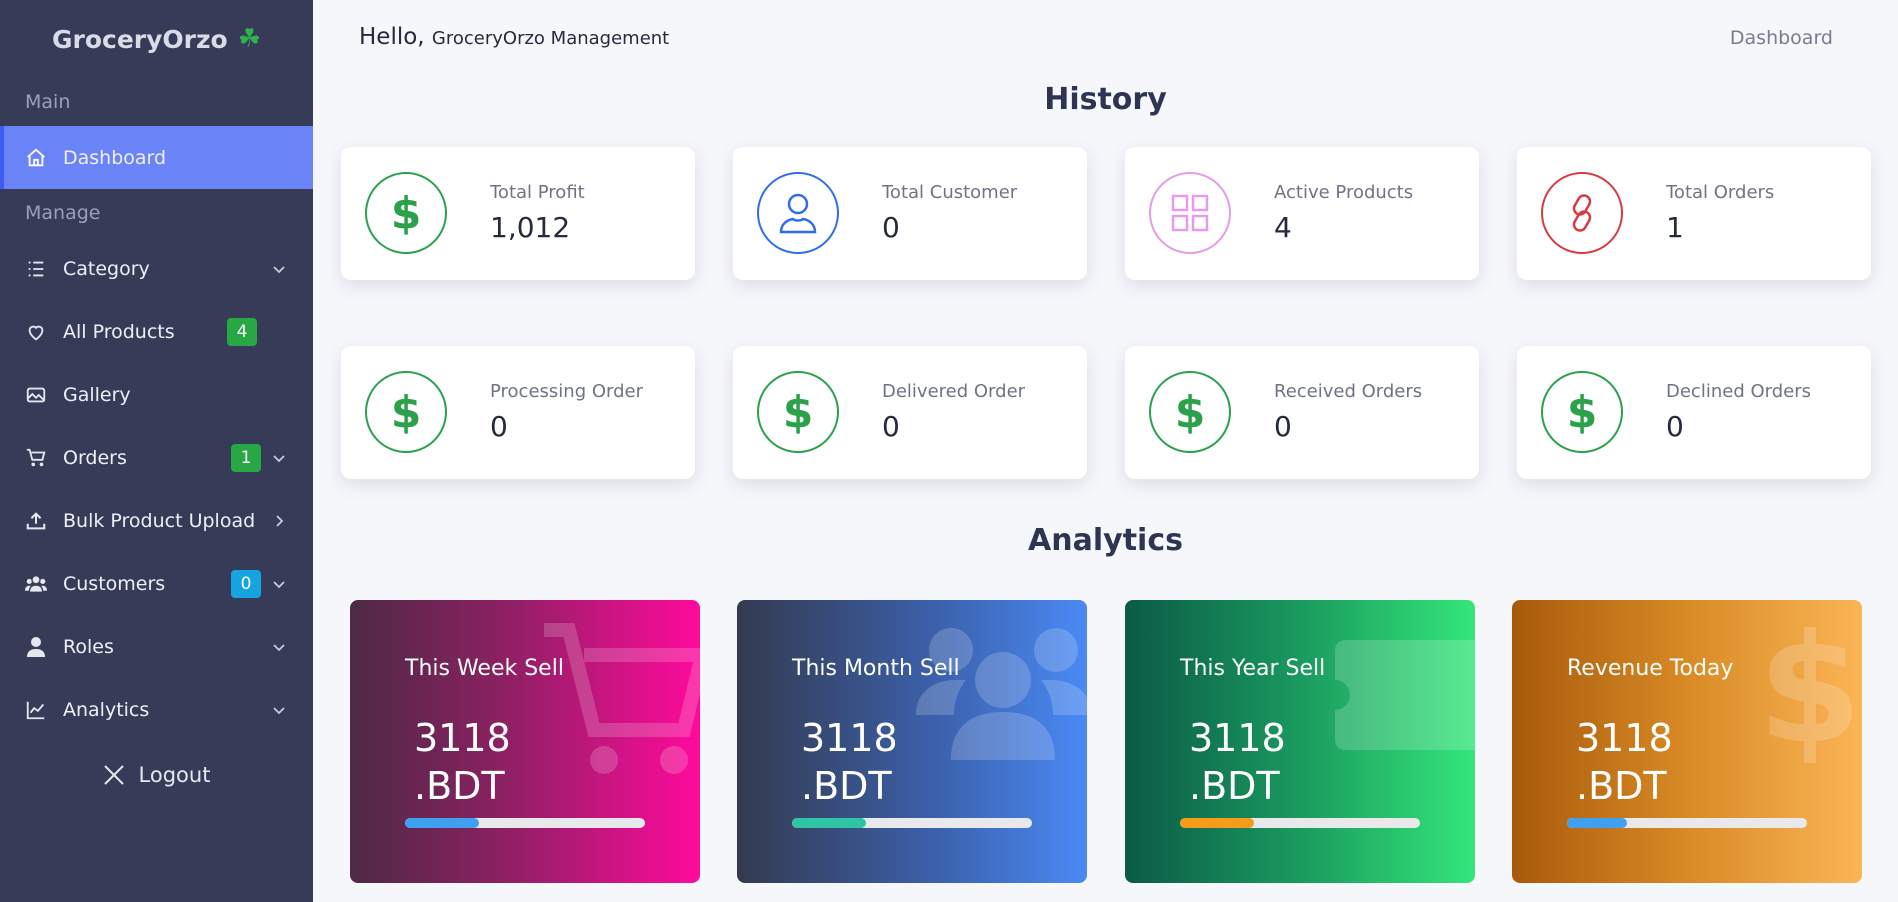 The height and width of the screenshot is (902, 1898). What do you see at coordinates (1781, 38) in the screenshot?
I see `breadcrumb: Dashboard` at bounding box center [1781, 38].